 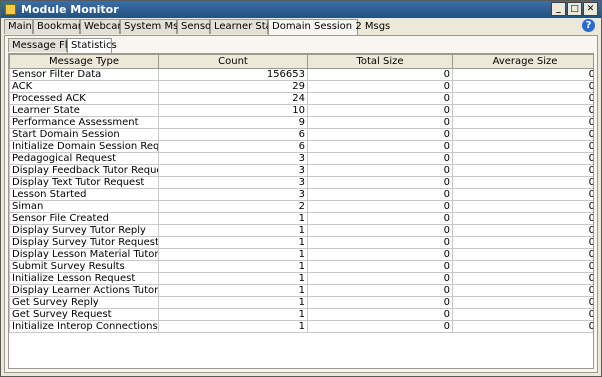 I want to click on tab-webcams: Webcams, so click(x=106, y=26).